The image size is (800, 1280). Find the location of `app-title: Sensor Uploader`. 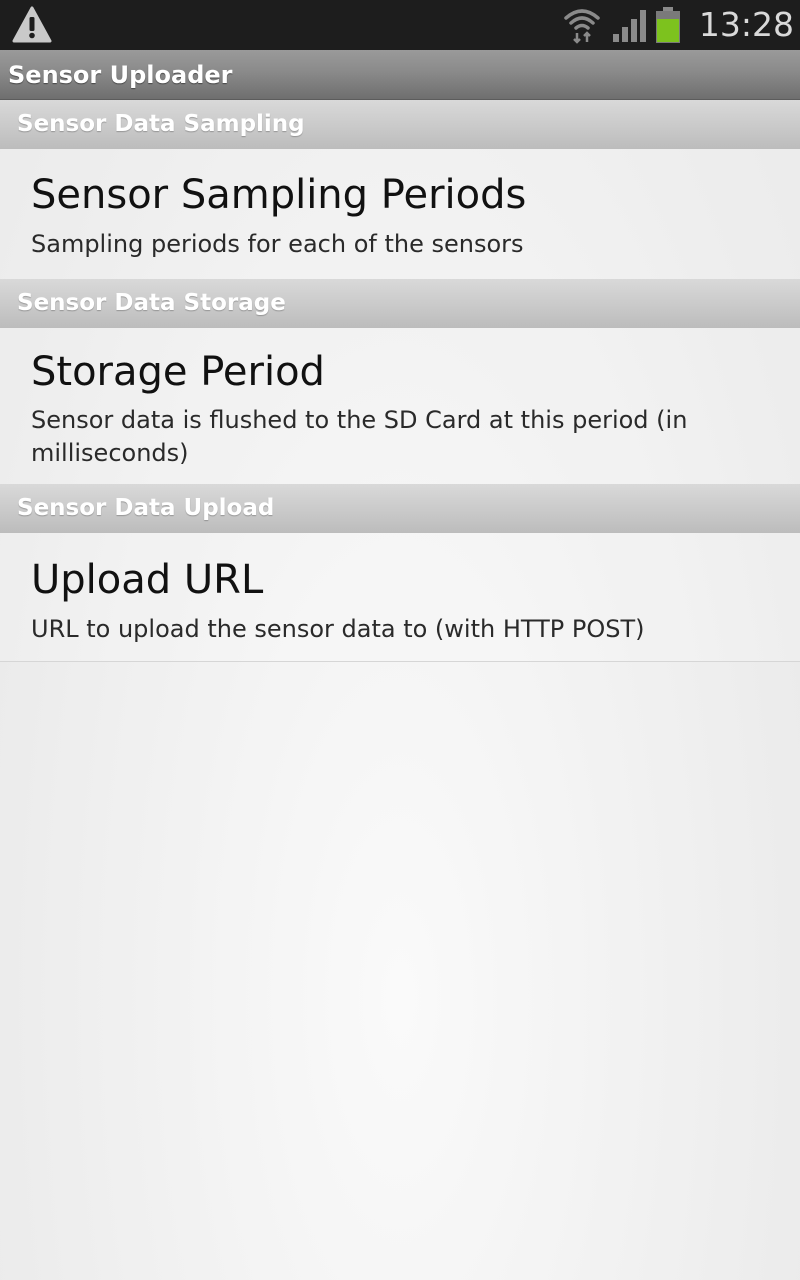

app-title: Sensor Uploader is located at coordinates (120, 75).